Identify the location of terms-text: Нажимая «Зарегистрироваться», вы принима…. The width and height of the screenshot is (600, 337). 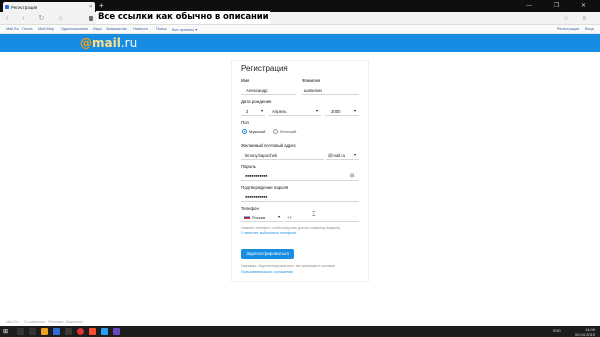
(288, 266).